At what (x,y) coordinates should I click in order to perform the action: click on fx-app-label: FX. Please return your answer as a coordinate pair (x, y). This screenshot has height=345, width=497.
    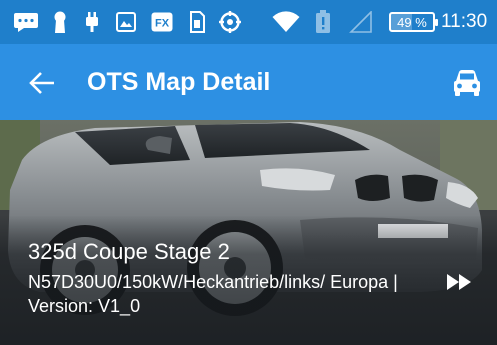
    Looking at the image, I should click on (162, 24).